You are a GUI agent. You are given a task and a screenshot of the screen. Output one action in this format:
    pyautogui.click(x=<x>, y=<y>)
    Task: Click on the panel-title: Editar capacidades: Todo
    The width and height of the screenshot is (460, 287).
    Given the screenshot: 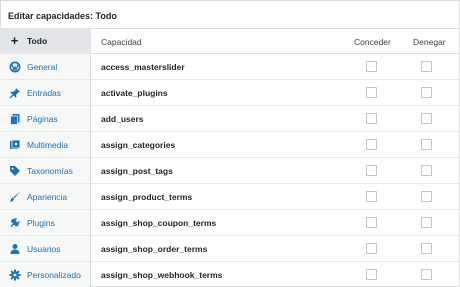 What is the action you would take?
    pyautogui.click(x=62, y=16)
    